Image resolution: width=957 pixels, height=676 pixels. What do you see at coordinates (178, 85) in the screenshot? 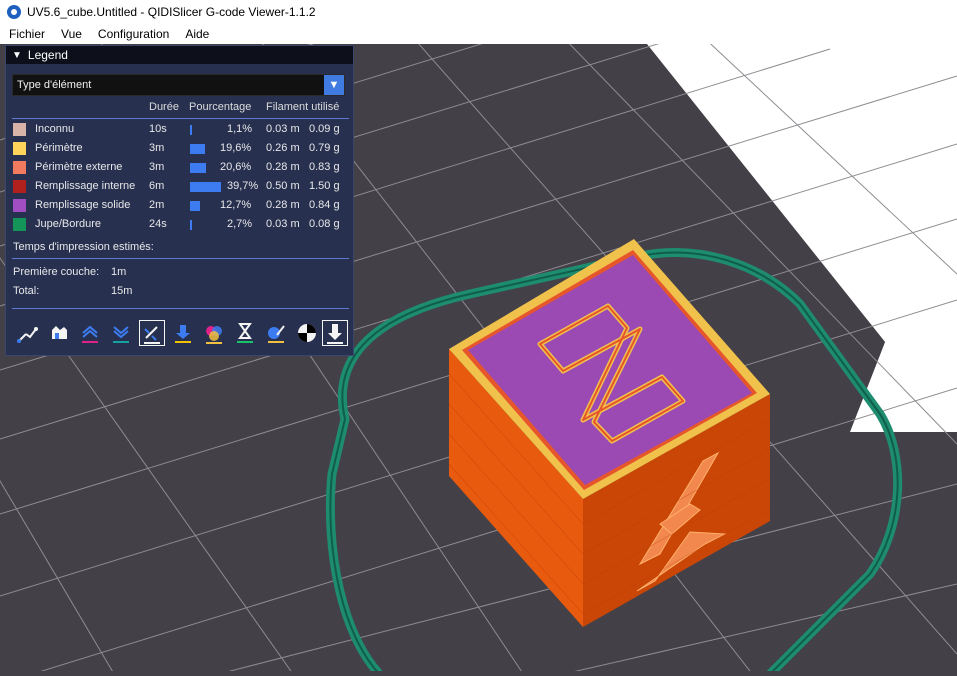
I see `view-type-select: Type d'élément ▼` at bounding box center [178, 85].